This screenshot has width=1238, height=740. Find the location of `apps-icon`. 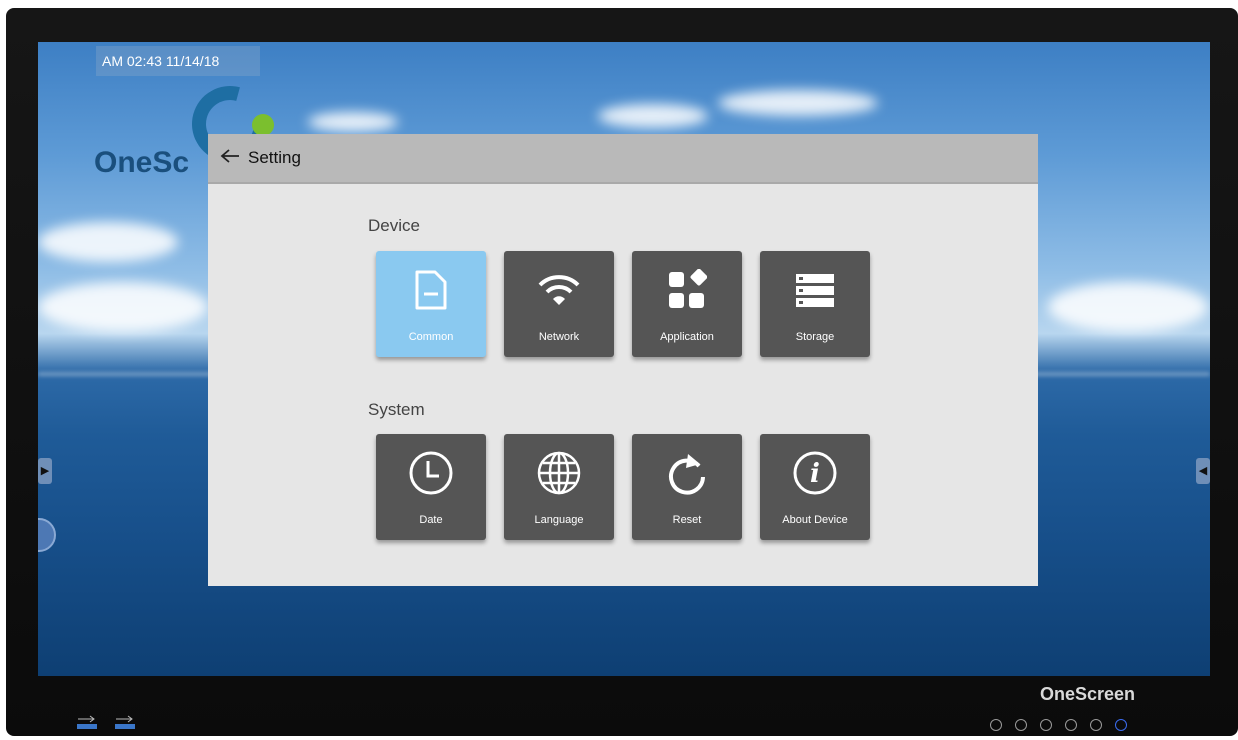

apps-icon is located at coordinates (687, 290).